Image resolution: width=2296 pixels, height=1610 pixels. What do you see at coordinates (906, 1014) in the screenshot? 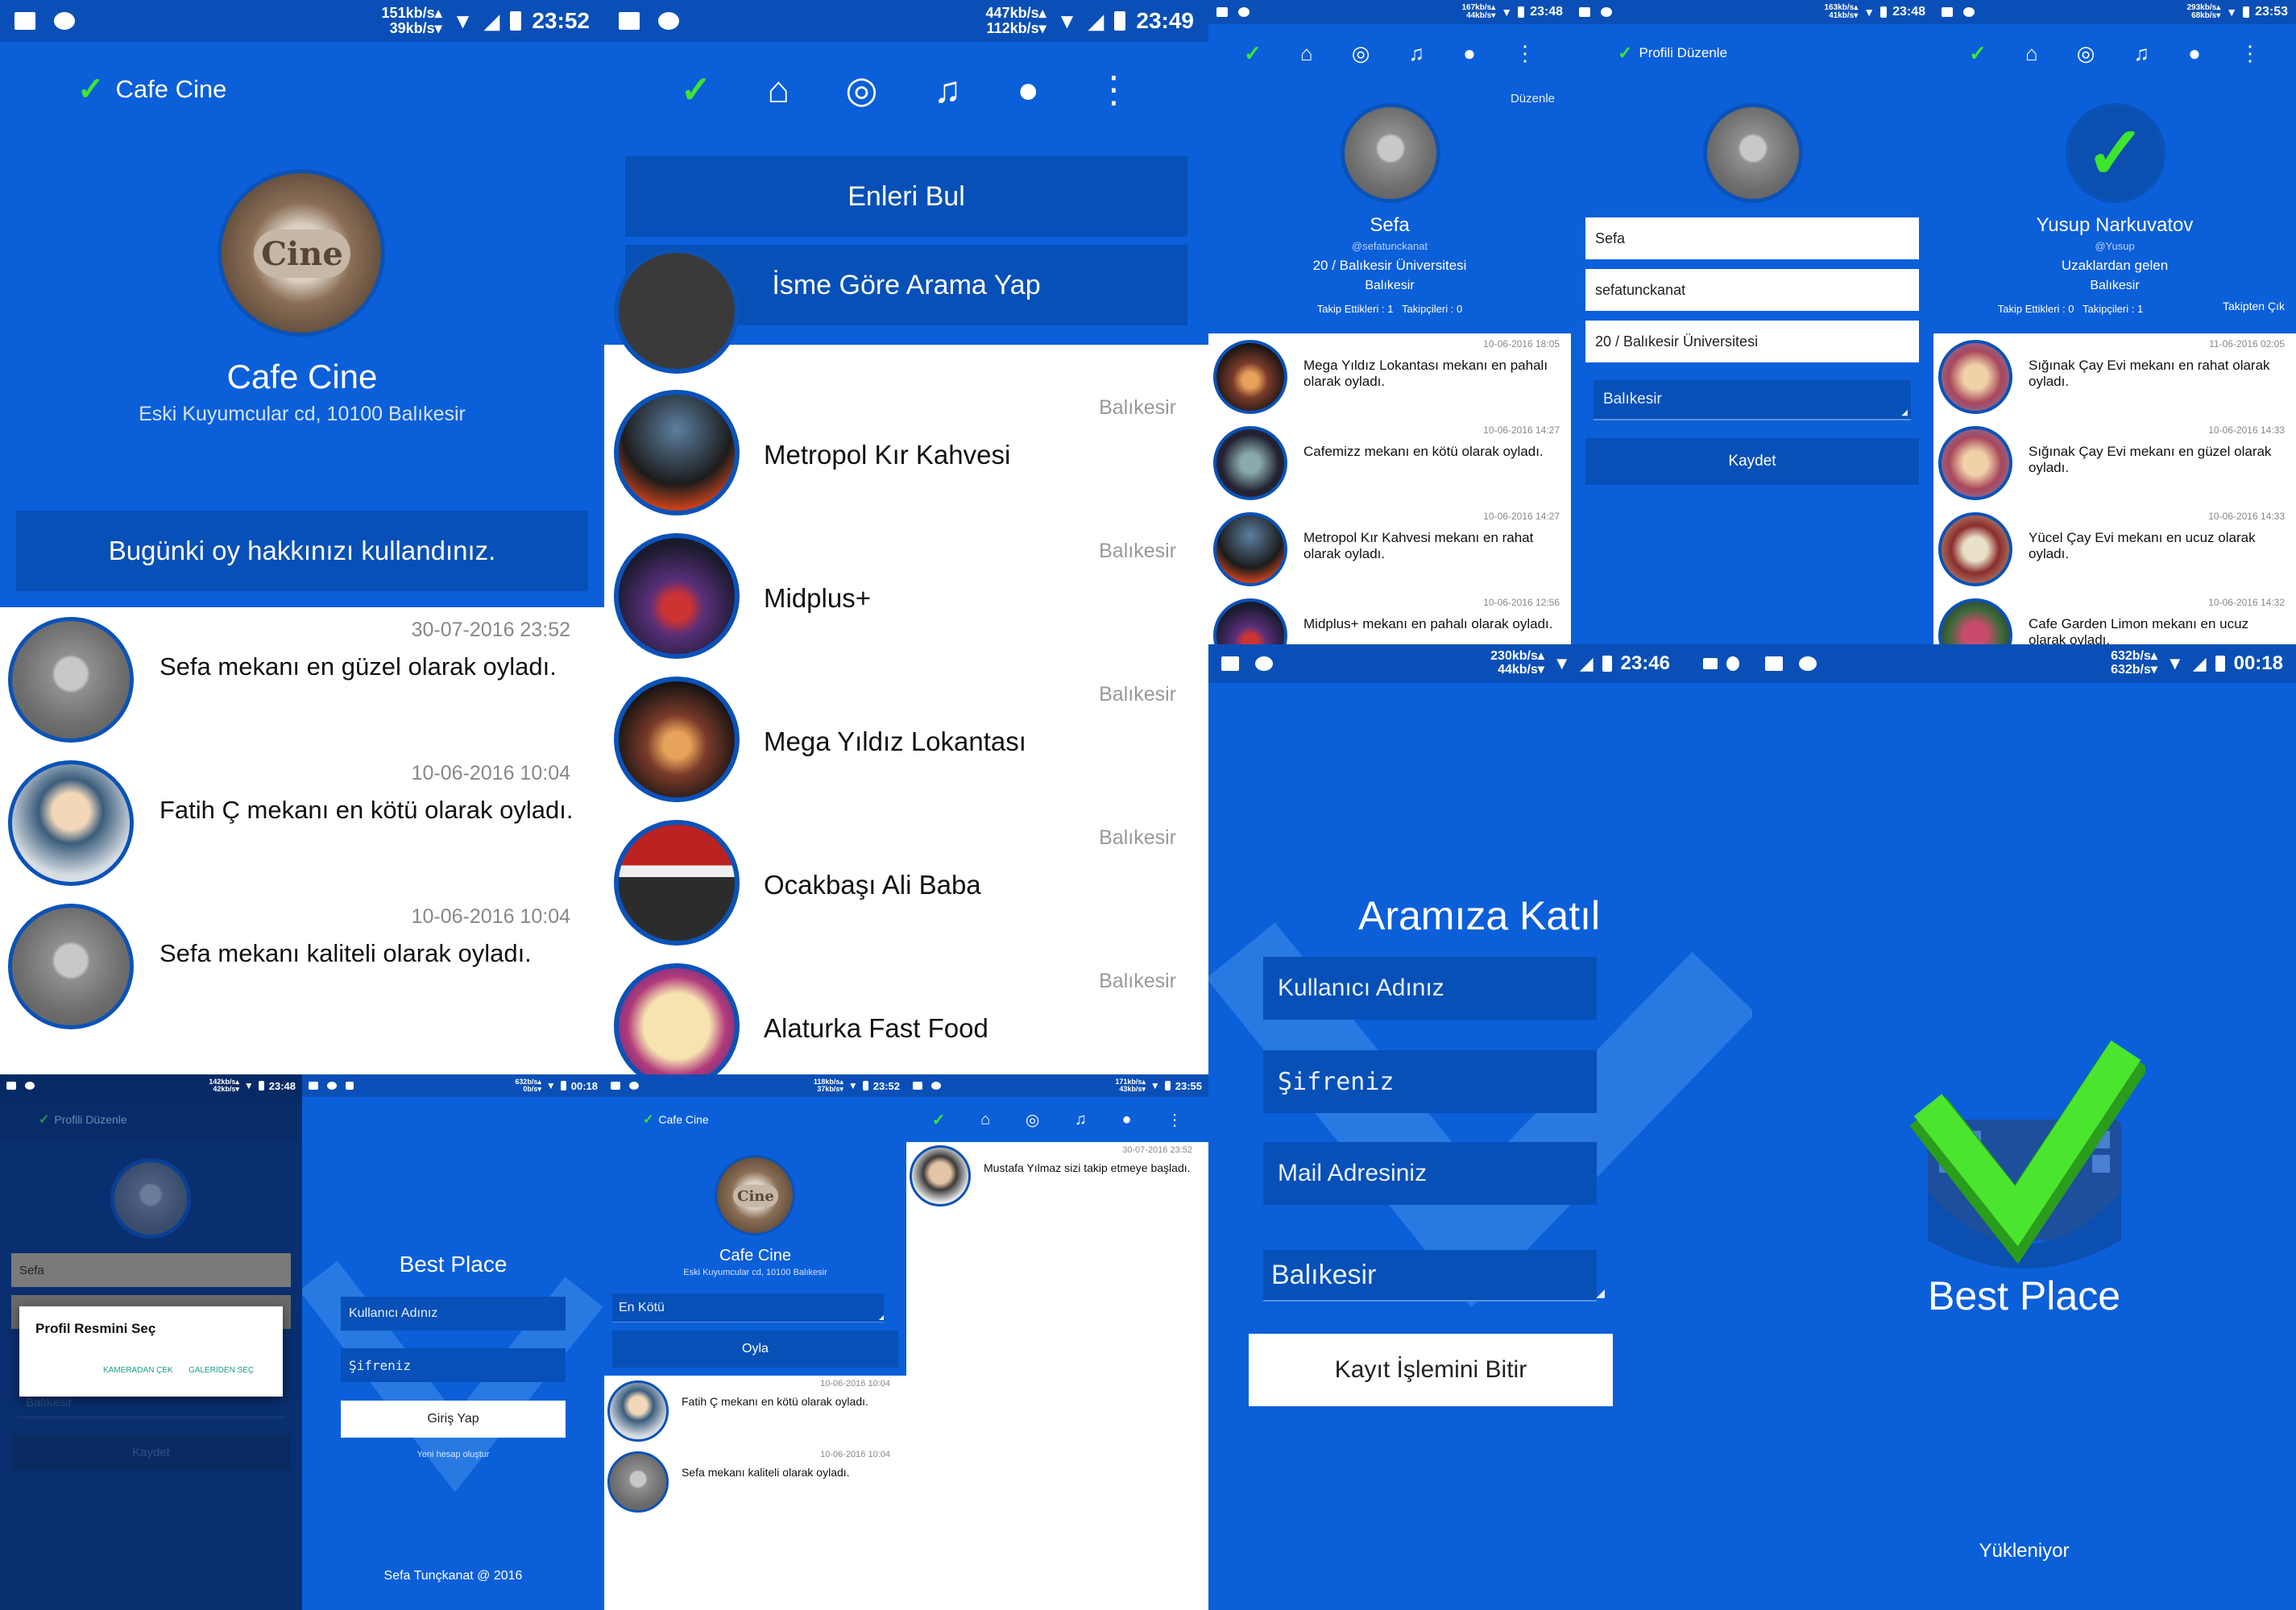
I see `place-item: Balıkesir Alaturka Fast Food` at bounding box center [906, 1014].